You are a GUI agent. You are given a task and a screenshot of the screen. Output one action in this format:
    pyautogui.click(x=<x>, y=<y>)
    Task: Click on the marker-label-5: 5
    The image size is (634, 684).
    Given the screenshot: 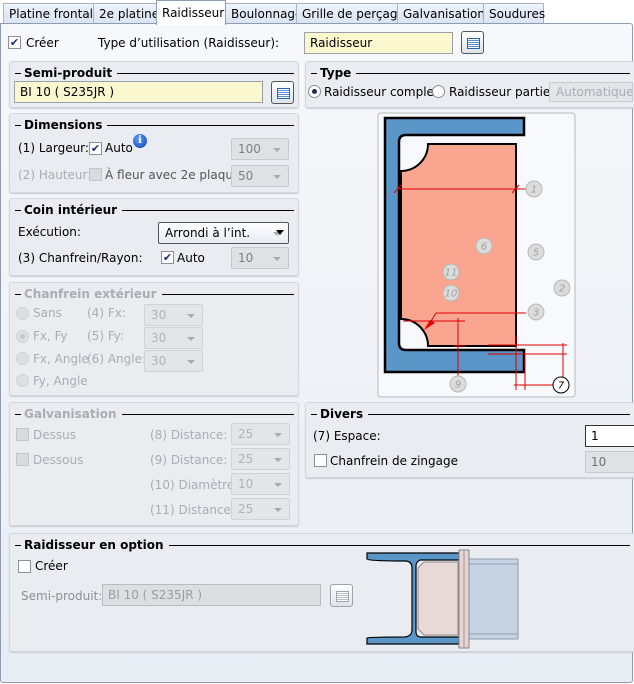 What is the action you would take?
    pyautogui.click(x=536, y=253)
    